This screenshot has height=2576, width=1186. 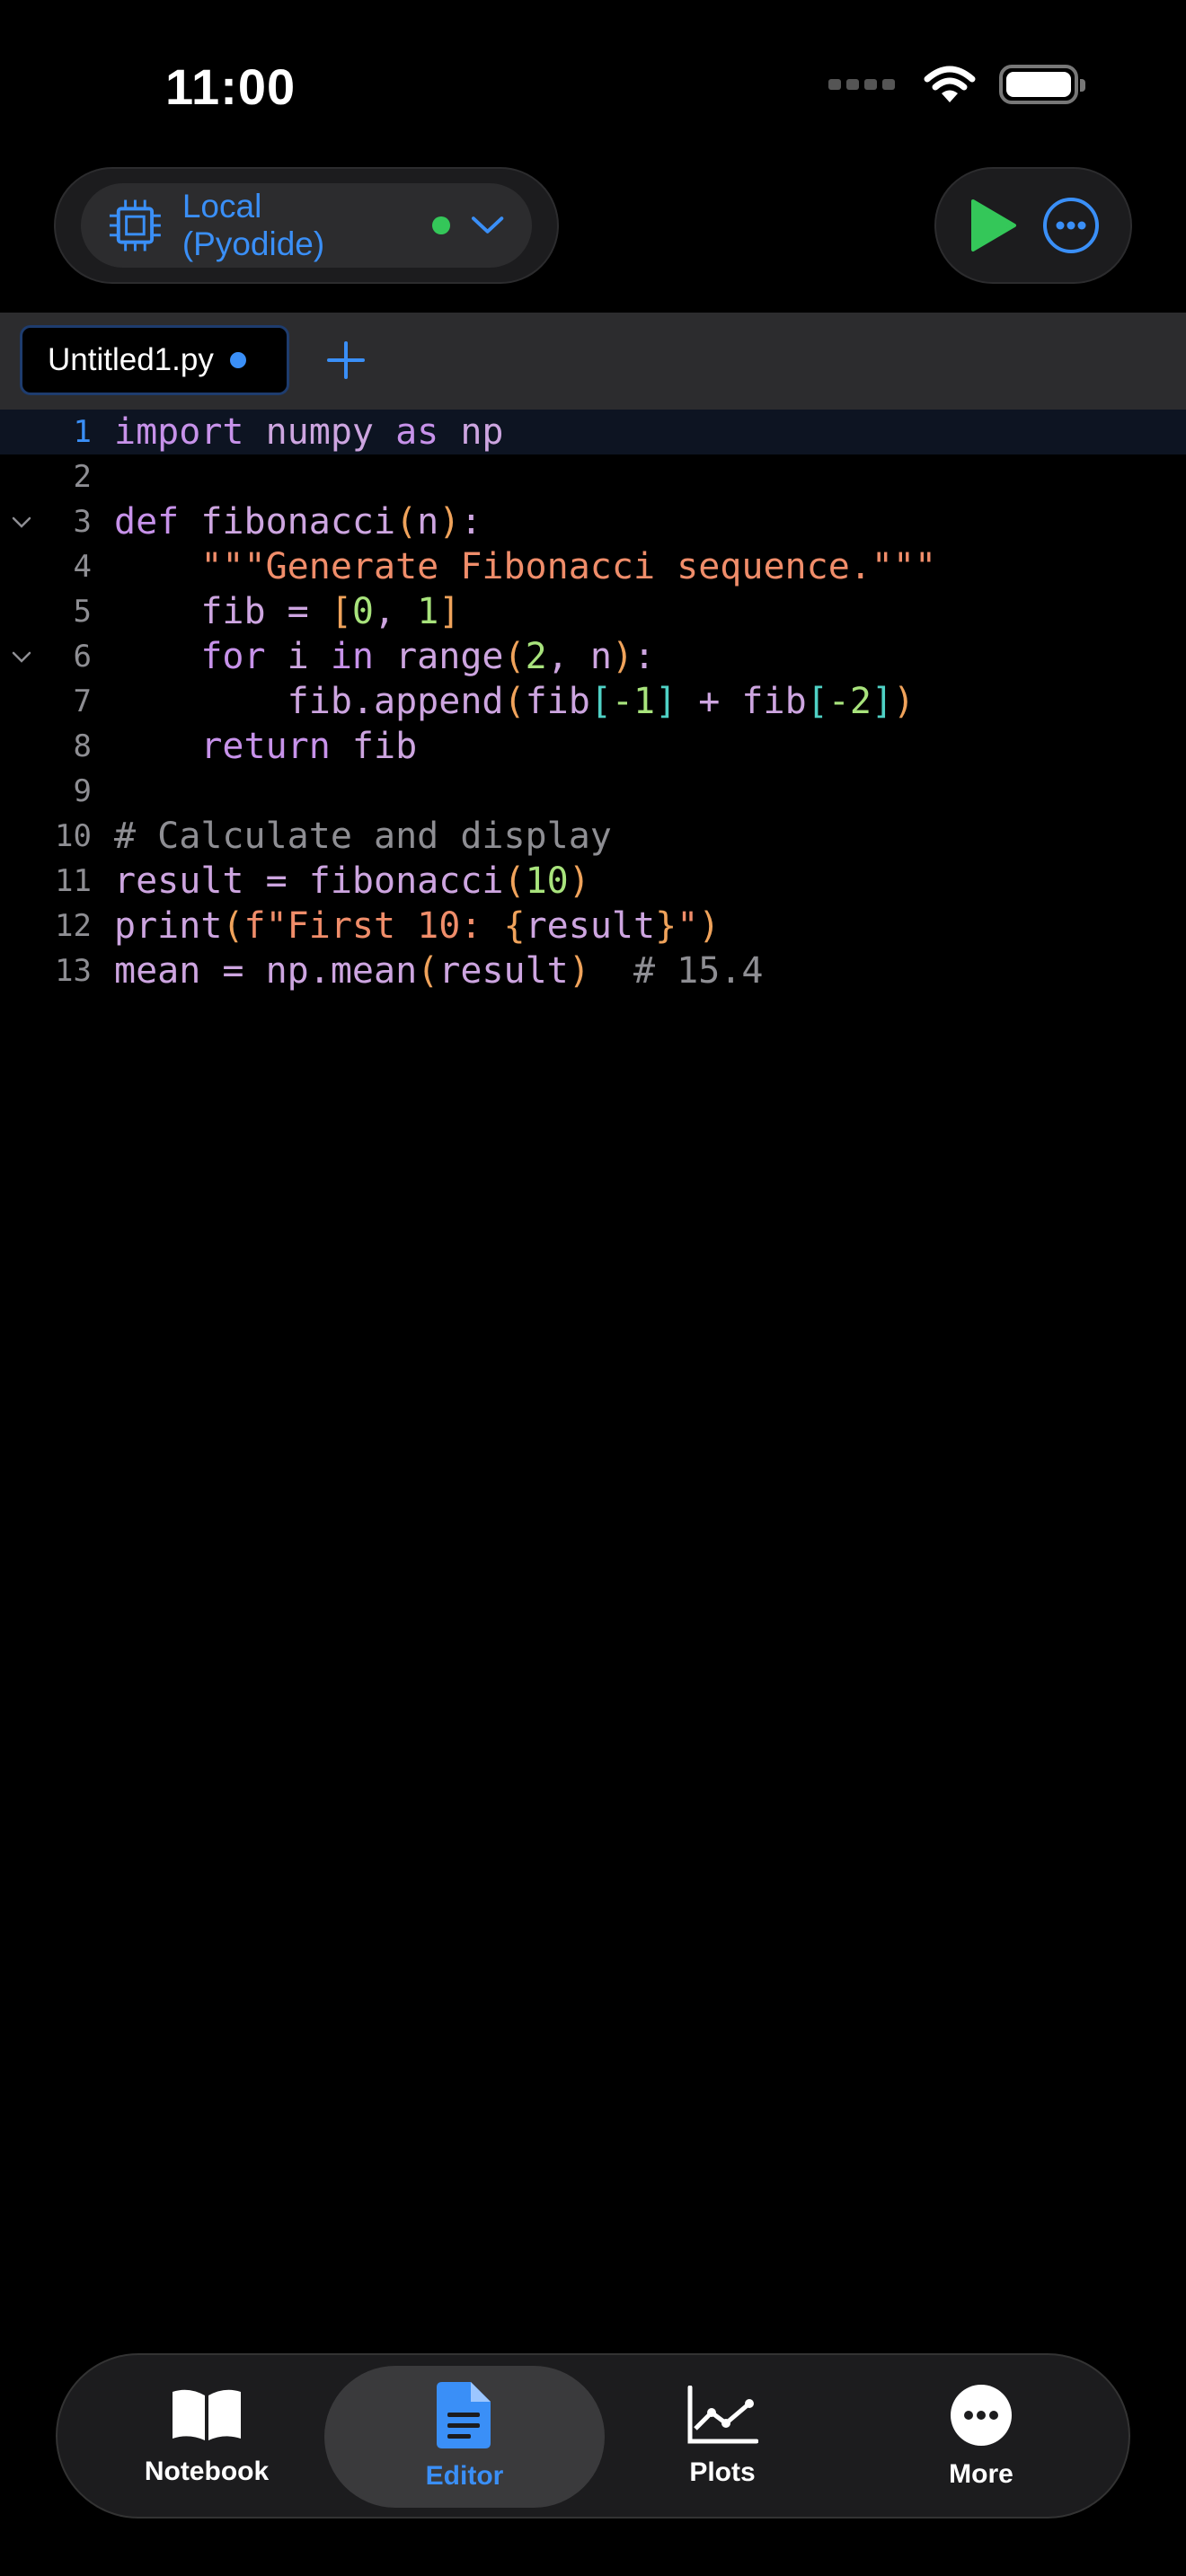 What do you see at coordinates (82, 522) in the screenshot?
I see `line-number: 3` at bounding box center [82, 522].